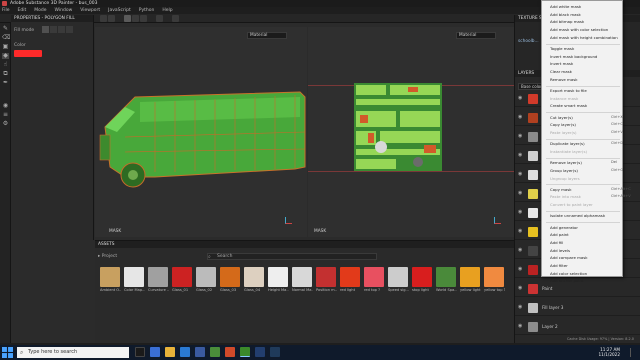  Describe the element at coordinates (255, 279) in the screenshot. I see `asset-item: Glass_04` at that location.